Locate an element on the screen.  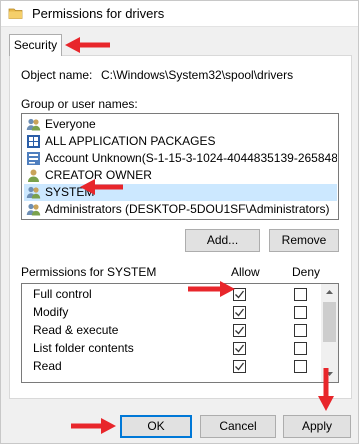
ok-button: OK is located at coordinates (156, 426).